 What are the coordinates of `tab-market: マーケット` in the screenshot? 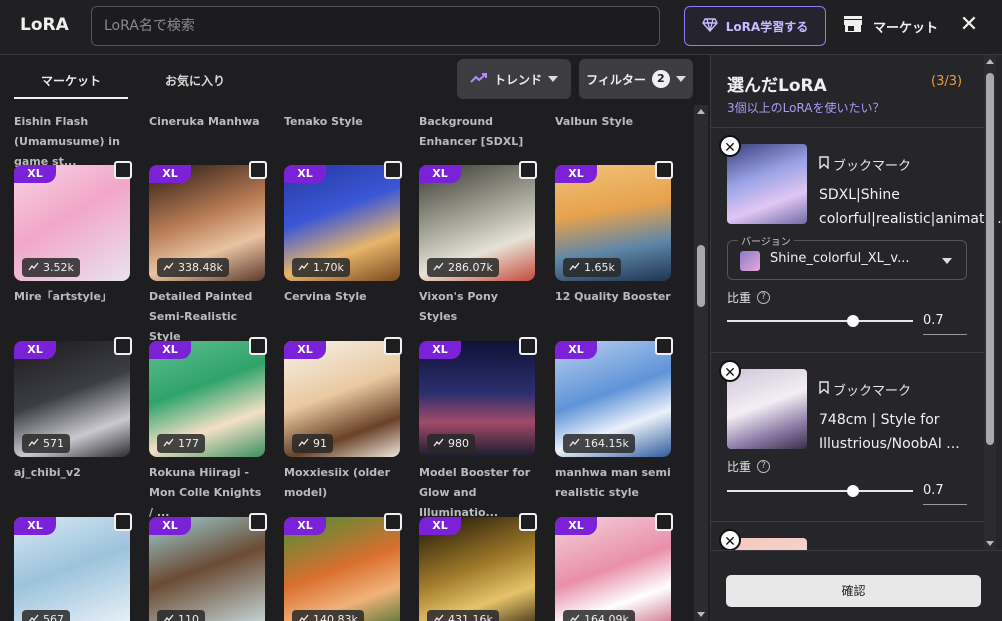 It's located at (71, 80).